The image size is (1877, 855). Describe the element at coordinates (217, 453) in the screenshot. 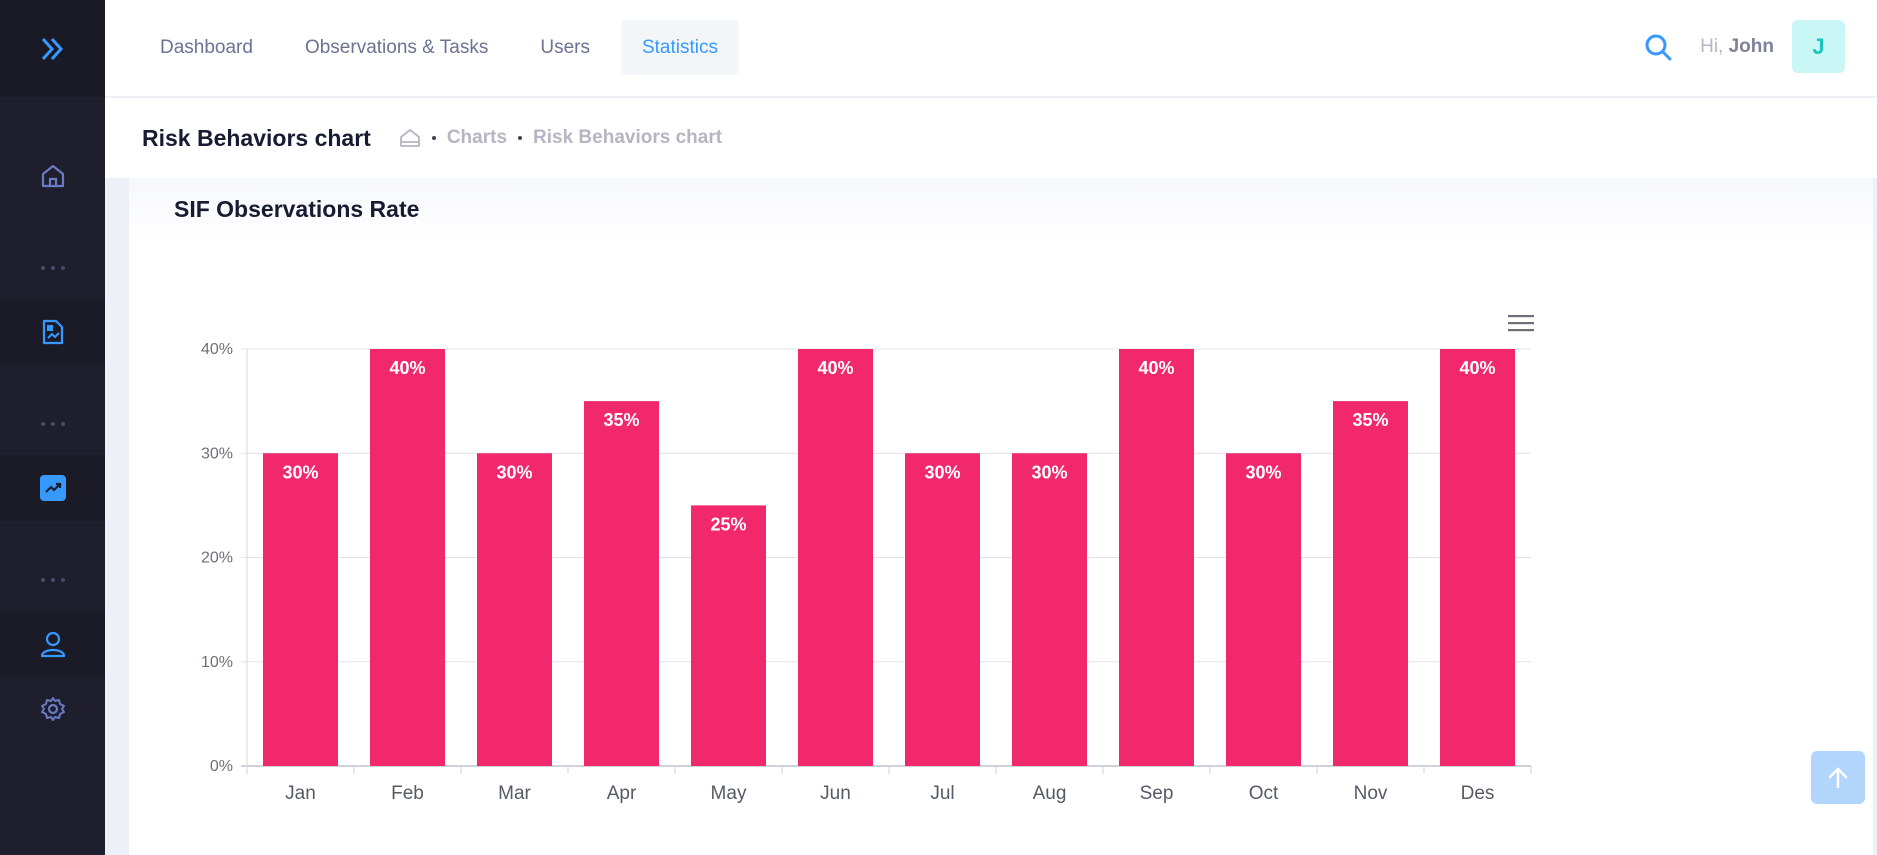

I see `y-tick-label: 30%` at that location.